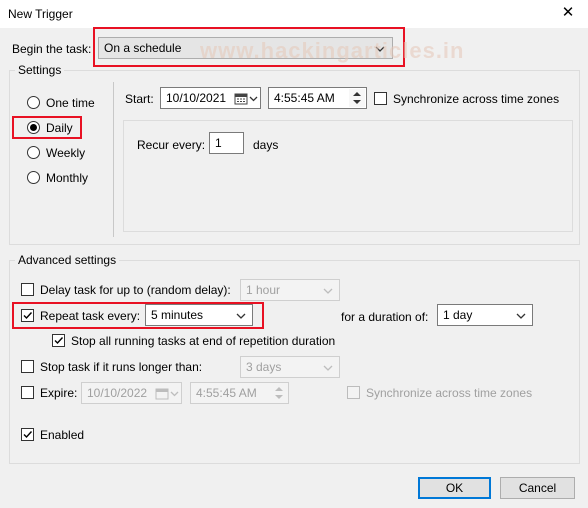 This screenshot has width=588, height=508. Describe the element at coordinates (290, 290) in the screenshot. I see `delay-dropdown: 1 hour` at that location.